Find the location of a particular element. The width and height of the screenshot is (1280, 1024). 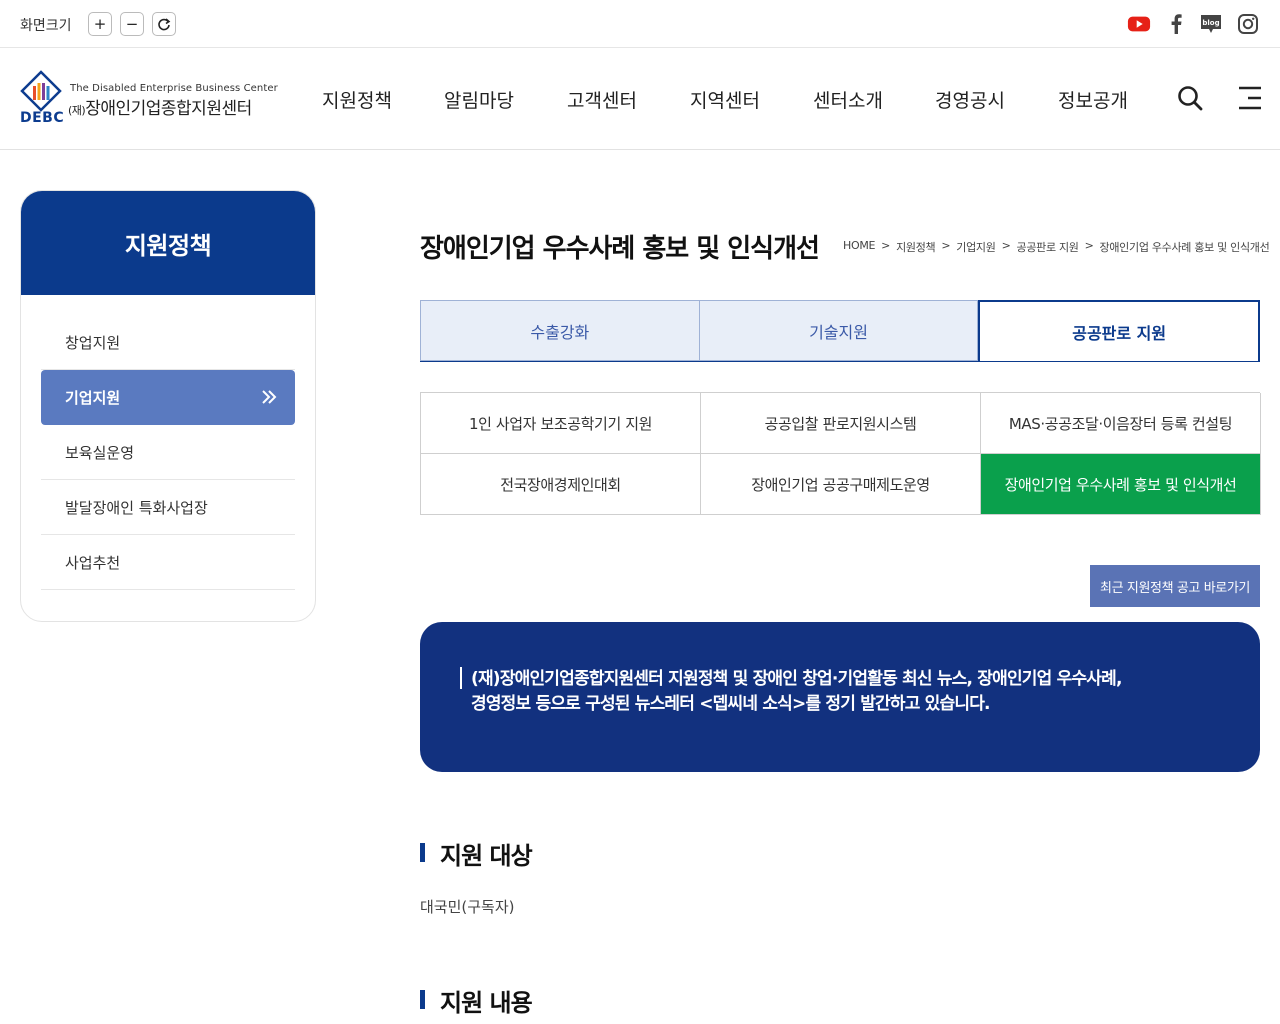

gnb-item-center-intro: 센터소개 is located at coordinates (848, 99).